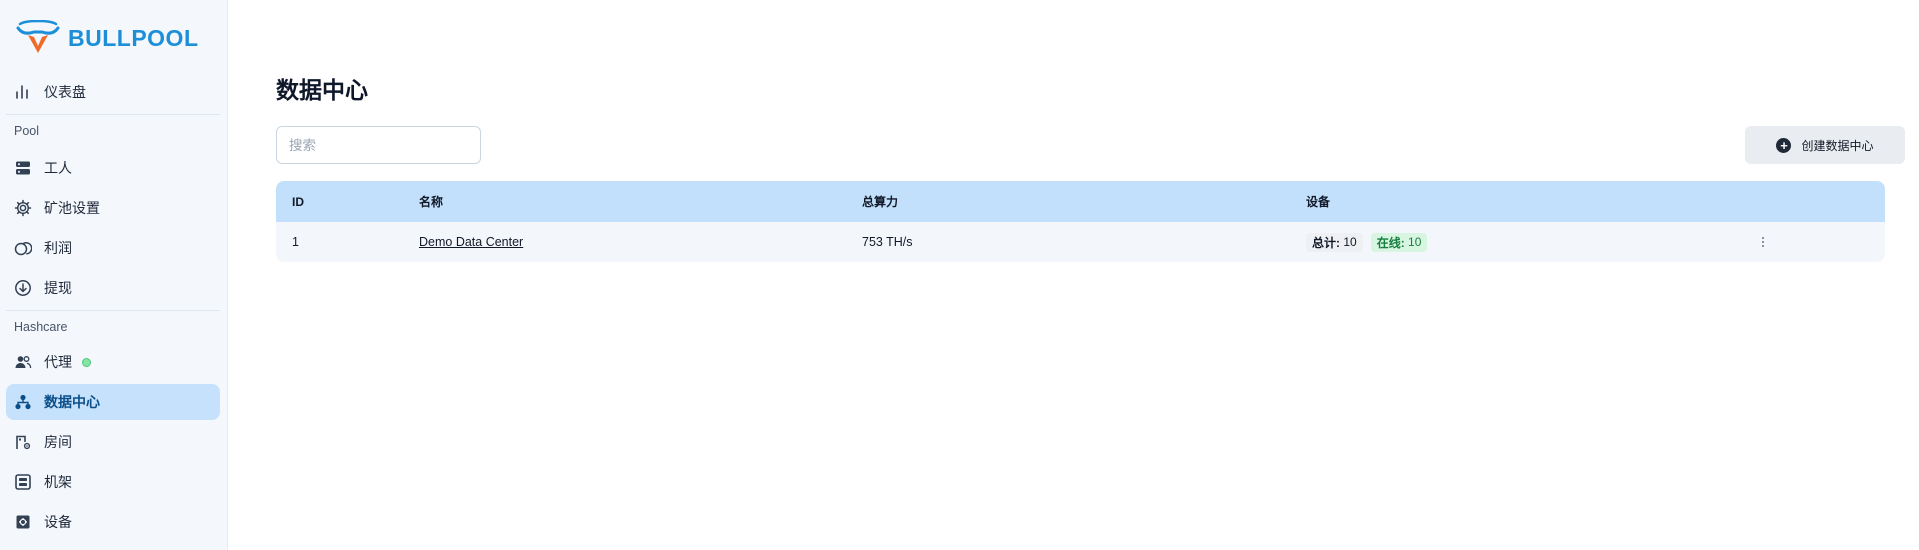 The height and width of the screenshot is (550, 1919). I want to click on total-devices-badge: 总计: 10, so click(1334, 242).